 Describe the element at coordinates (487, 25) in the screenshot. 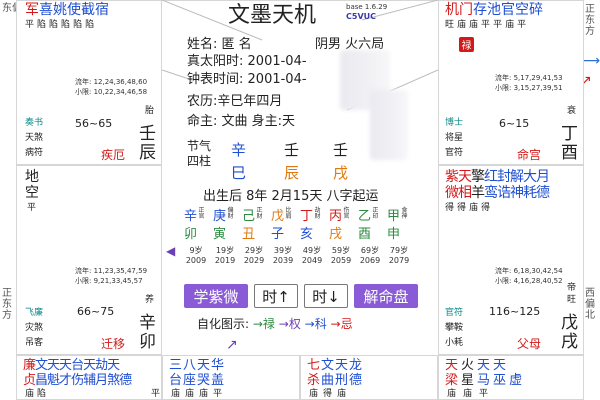

I see `brightness-row: 旺庙庙平平庙平` at that location.